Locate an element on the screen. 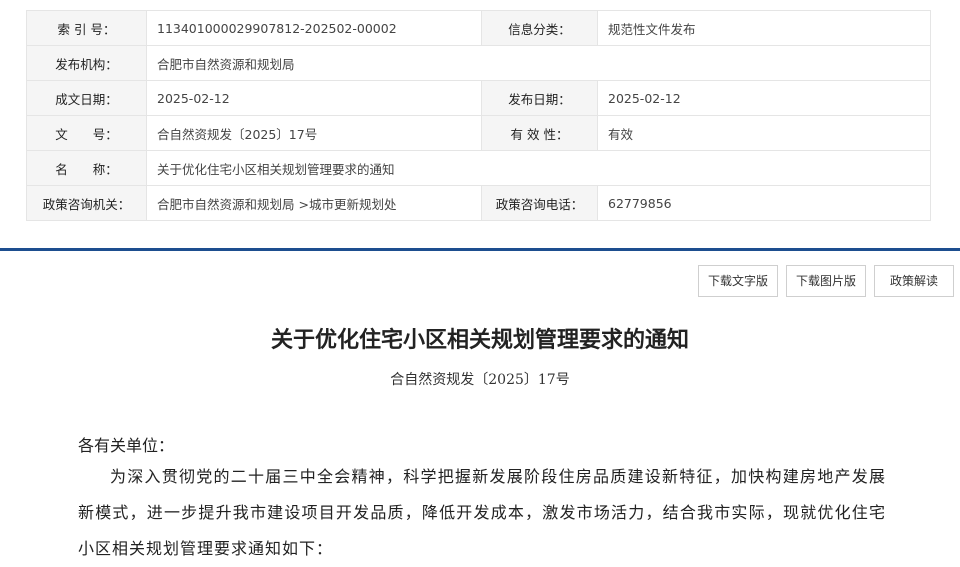 Image resolution: width=960 pixels, height=567 pixels. index-value: 113401000029907812-202502-00002 is located at coordinates (314, 28).